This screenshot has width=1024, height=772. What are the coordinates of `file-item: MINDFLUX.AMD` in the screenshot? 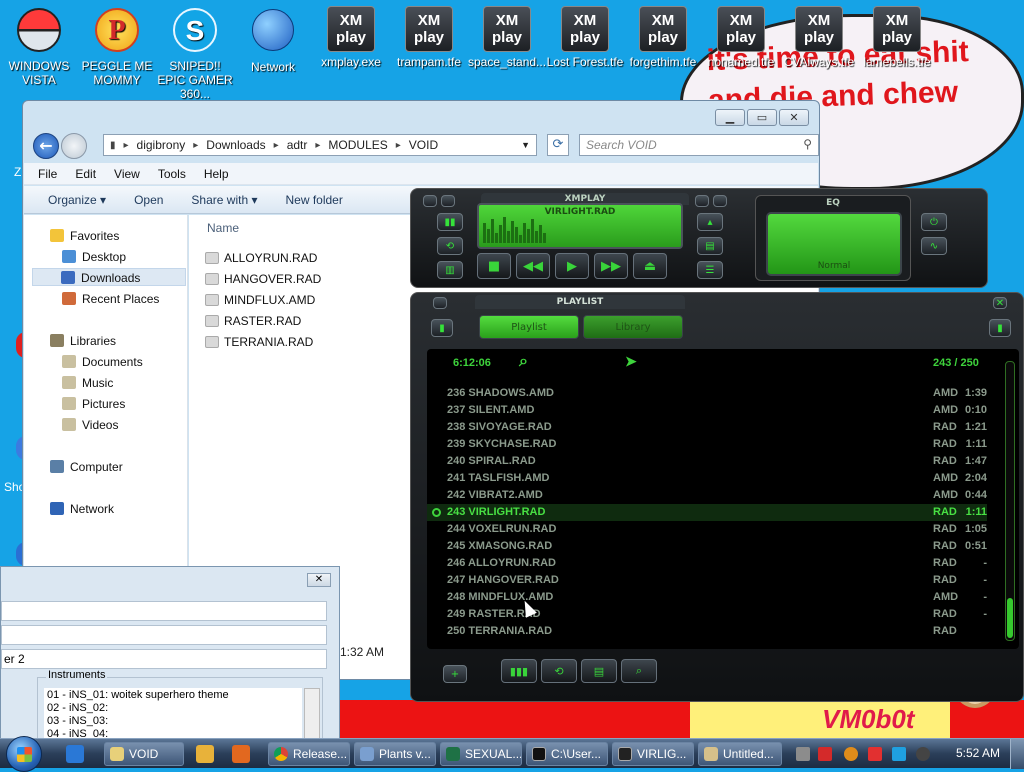 It's located at (315, 300).